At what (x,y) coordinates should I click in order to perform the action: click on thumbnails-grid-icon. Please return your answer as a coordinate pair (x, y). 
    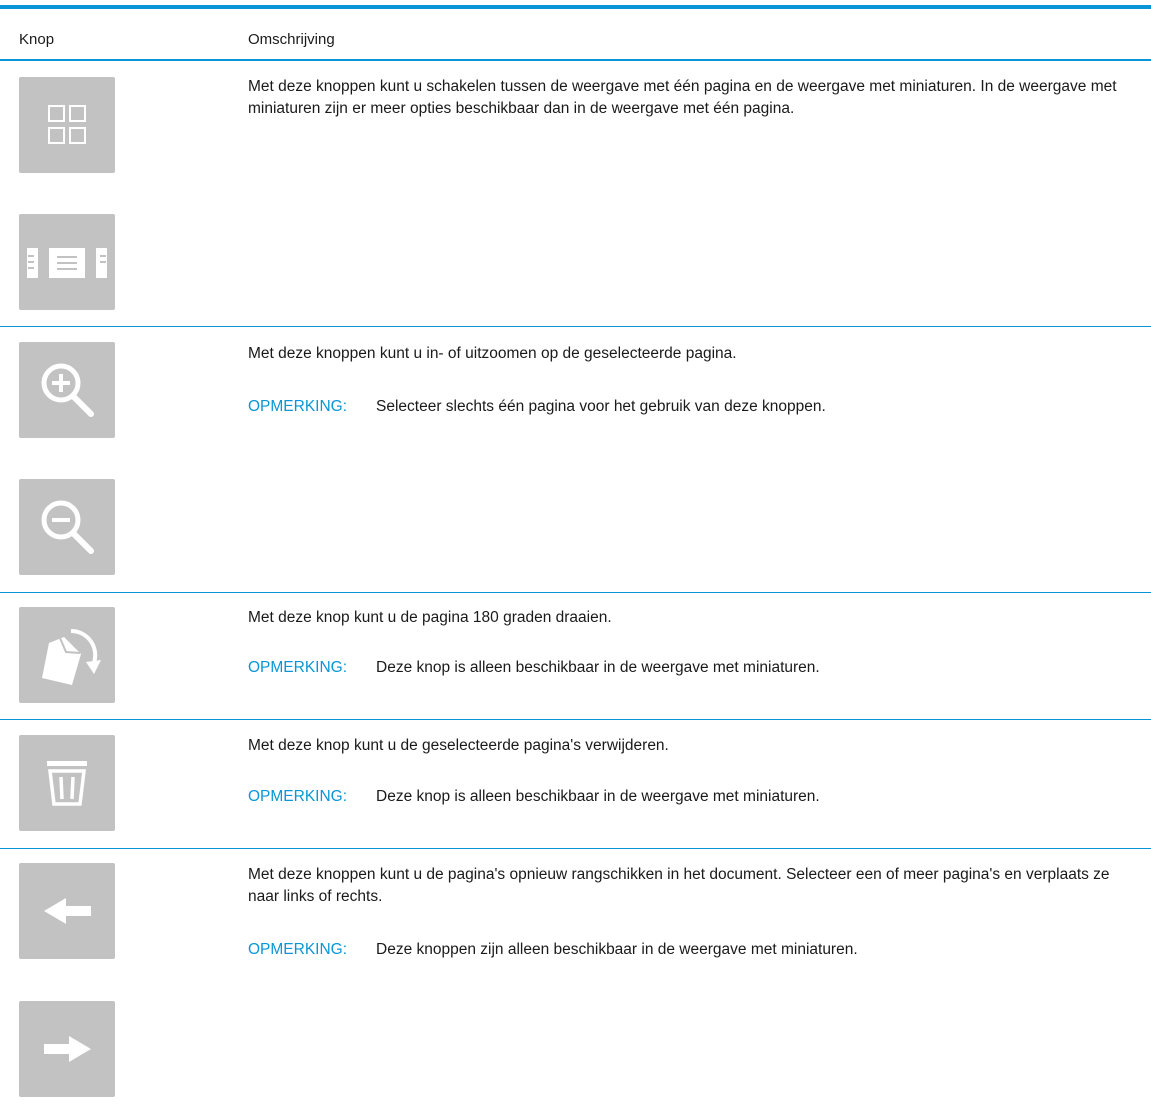
    Looking at the image, I should click on (67, 124).